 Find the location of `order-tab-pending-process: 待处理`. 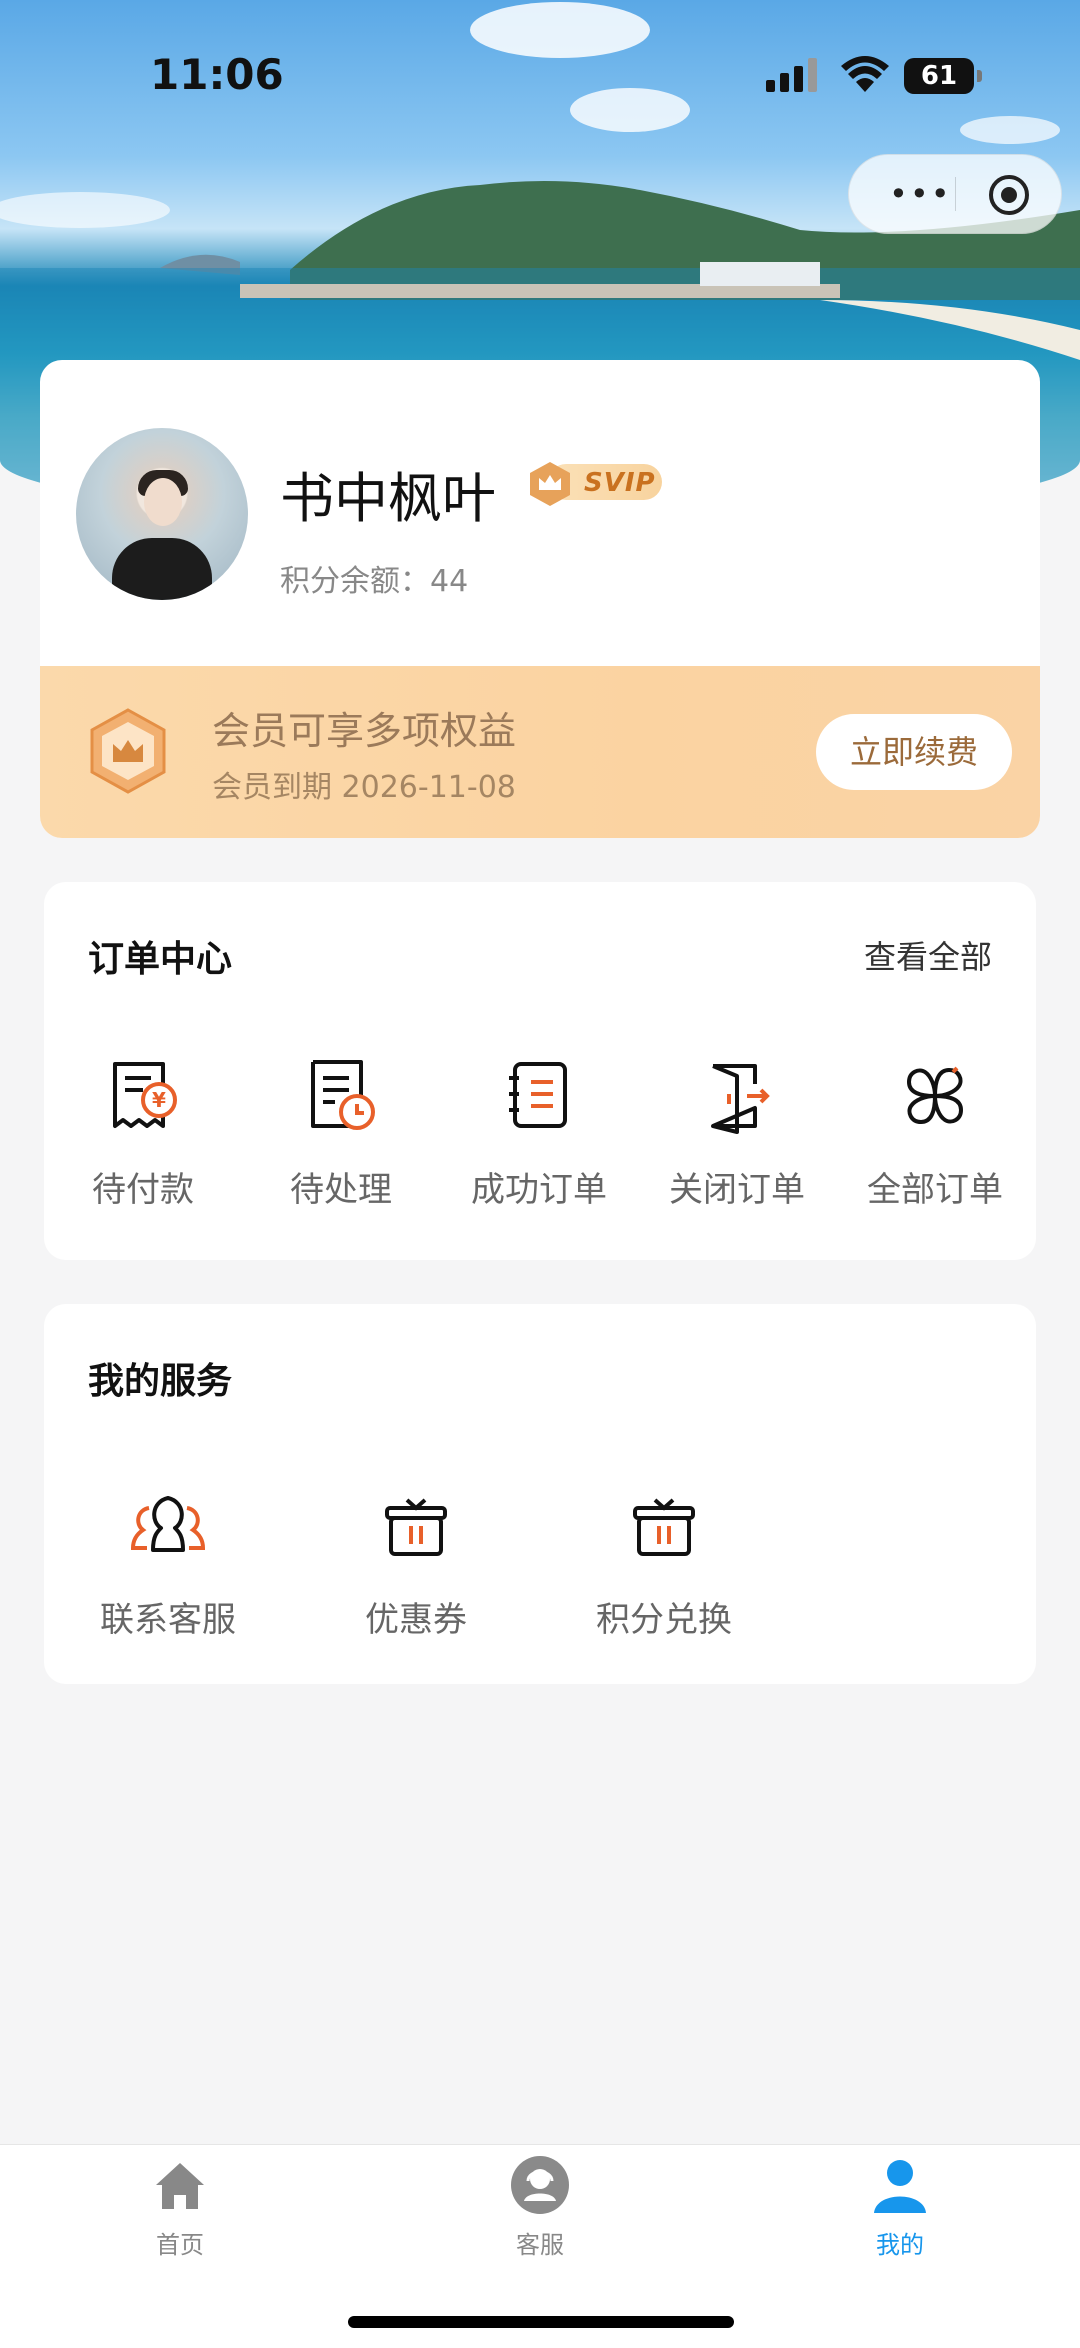

order-tab-pending-process: 待处理 is located at coordinates (341, 1133).